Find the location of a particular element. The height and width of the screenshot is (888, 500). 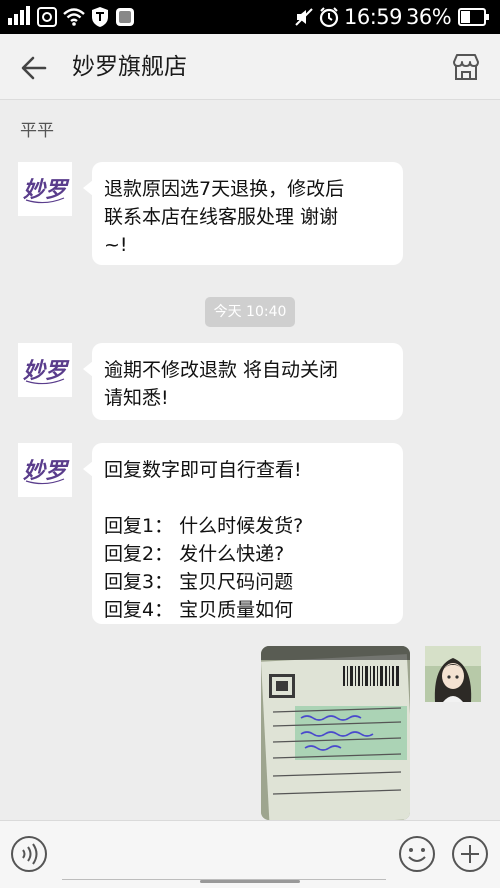

battery-icon is located at coordinates (474, 17).